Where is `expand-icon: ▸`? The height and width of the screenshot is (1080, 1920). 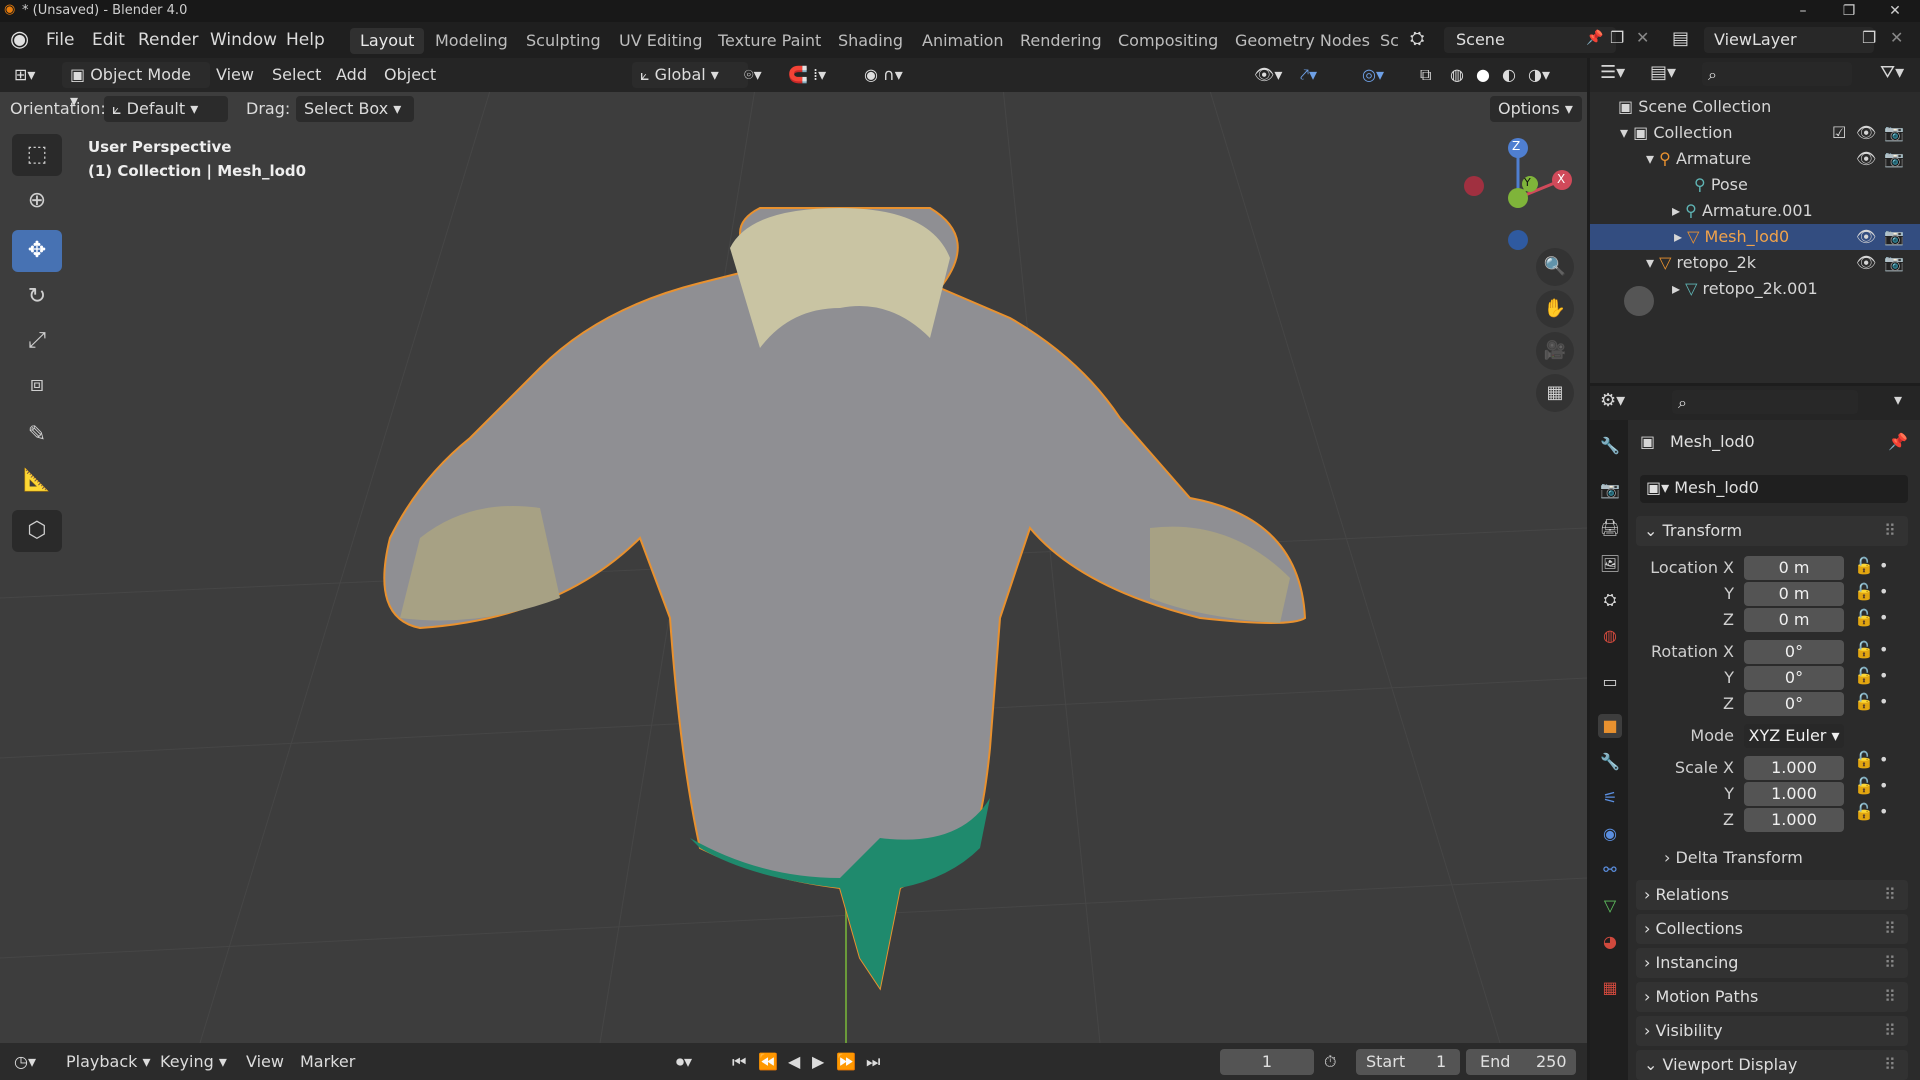 expand-icon: ▸ is located at coordinates (1676, 288).